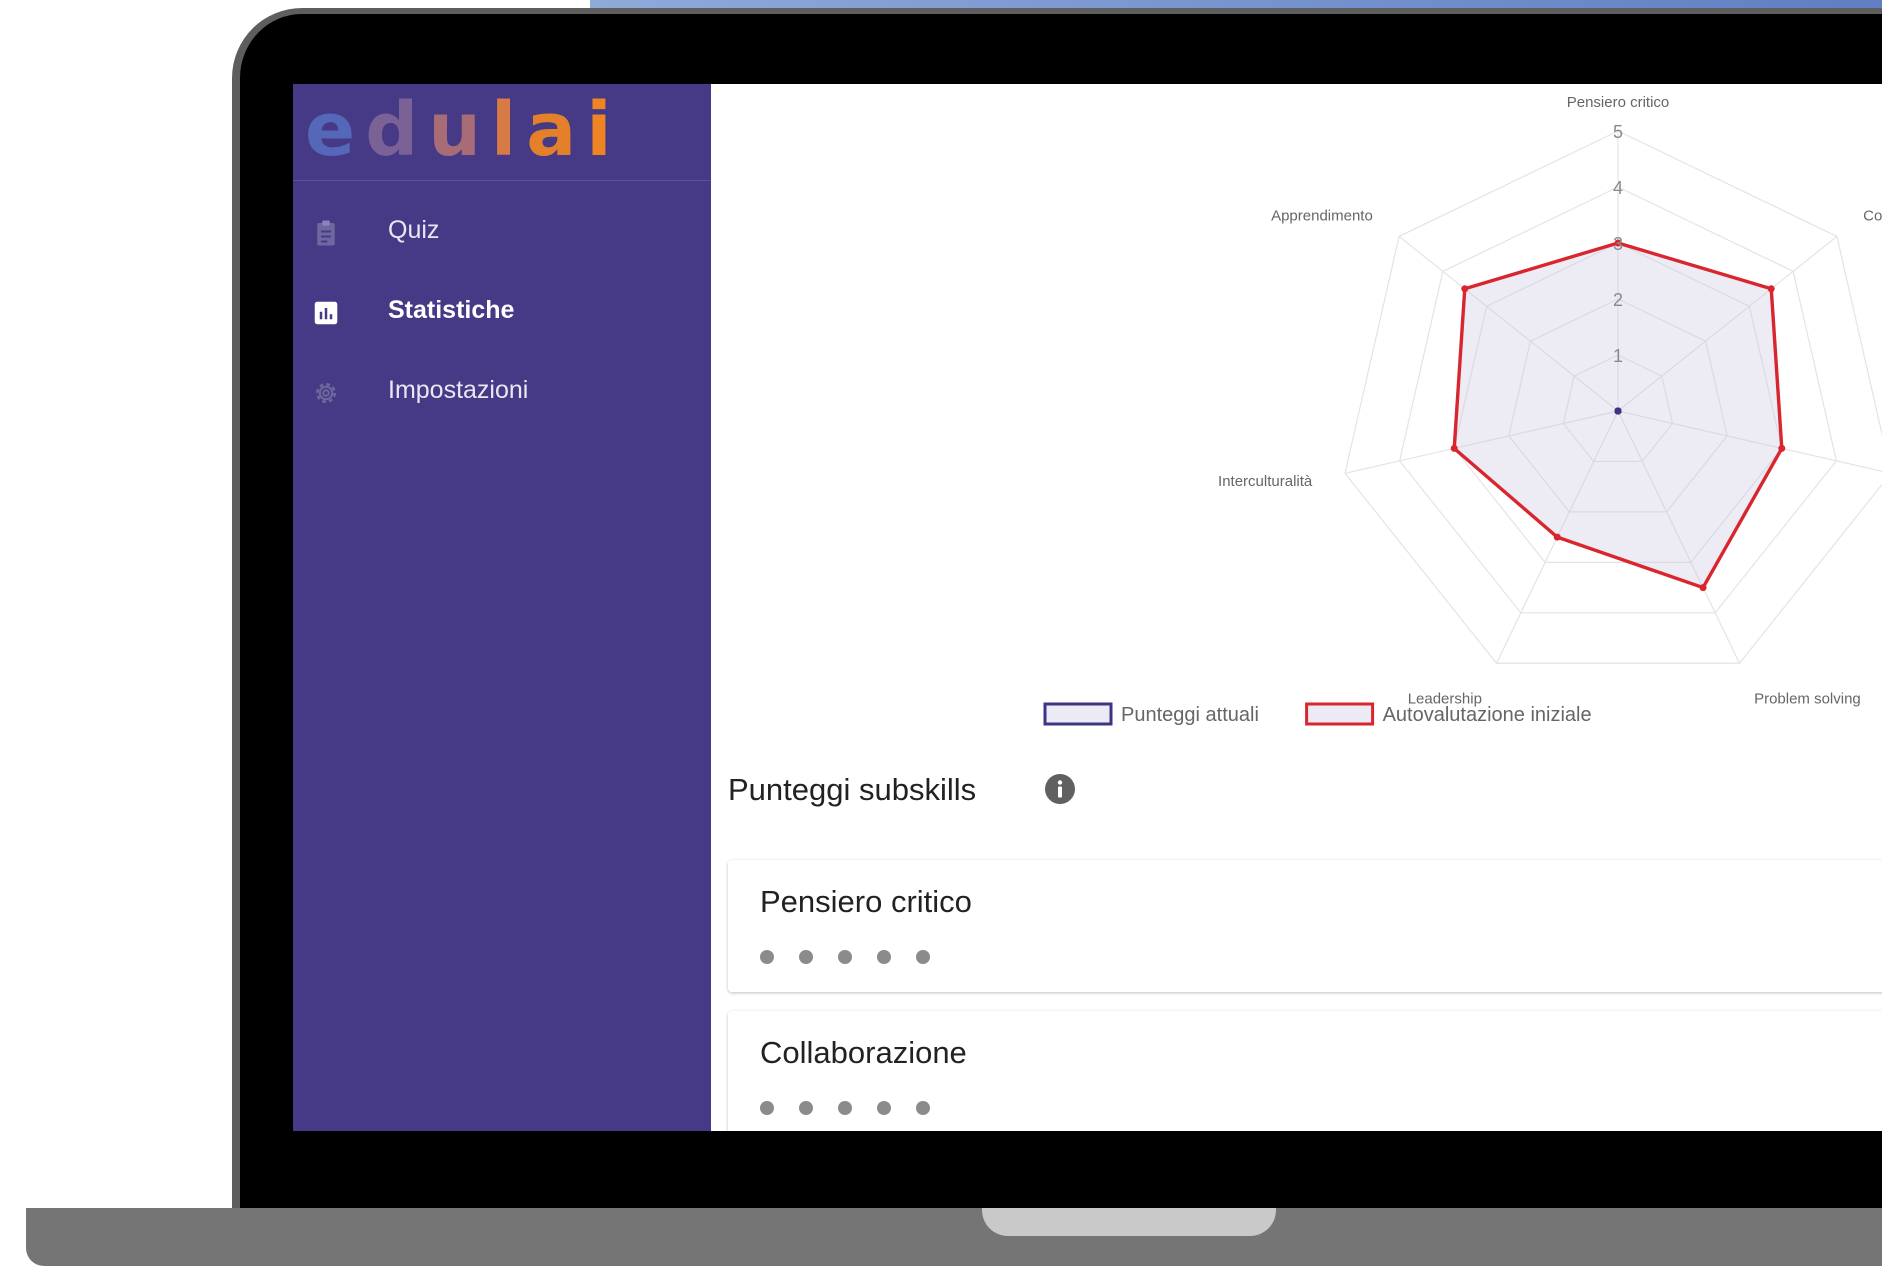  What do you see at coordinates (1618, 356) in the screenshot?
I see `radar-tick-label: 1` at bounding box center [1618, 356].